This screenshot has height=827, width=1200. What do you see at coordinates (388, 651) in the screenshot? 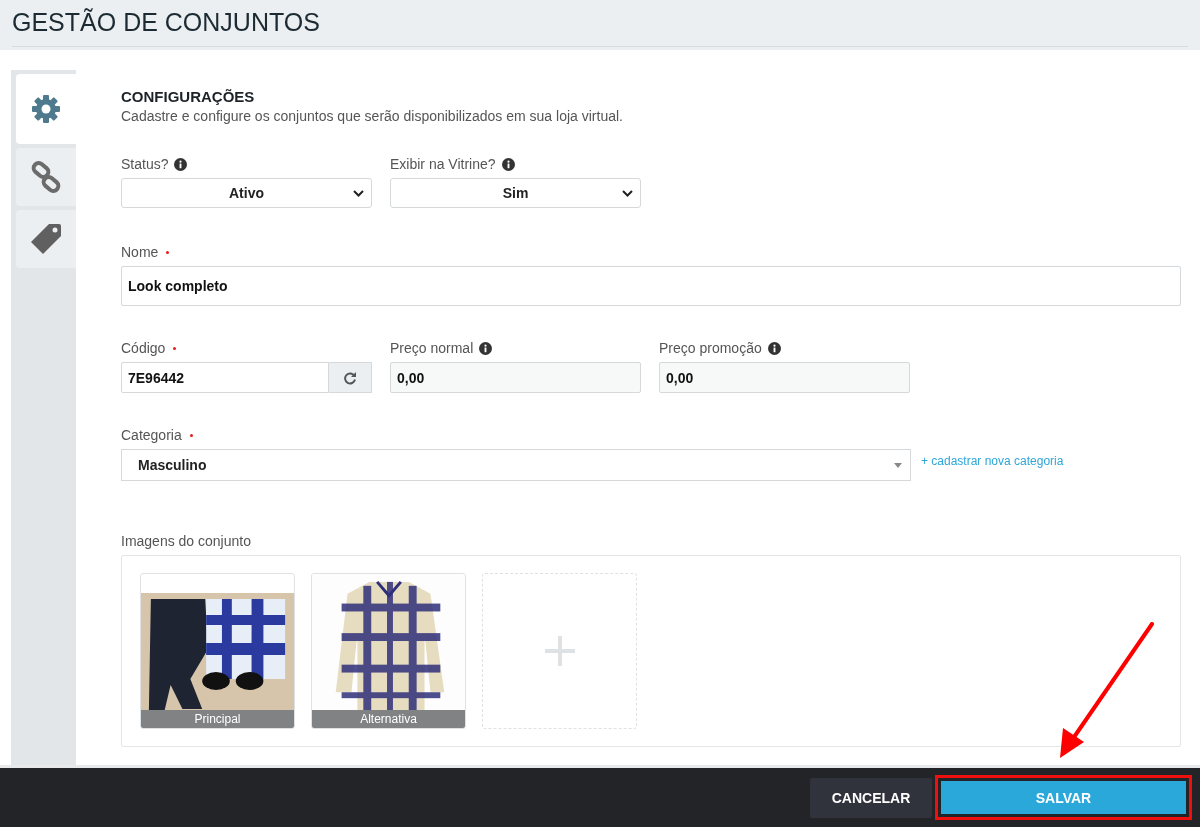
I see `image-thumbnail: Alternativa` at bounding box center [388, 651].